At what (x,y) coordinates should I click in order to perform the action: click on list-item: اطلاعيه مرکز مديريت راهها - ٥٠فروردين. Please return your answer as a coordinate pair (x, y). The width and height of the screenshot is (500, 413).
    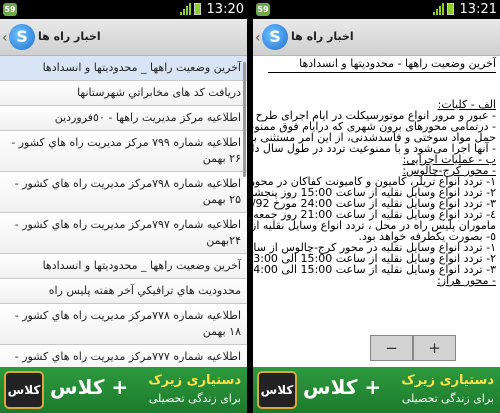
    Looking at the image, I should click on (123, 118).